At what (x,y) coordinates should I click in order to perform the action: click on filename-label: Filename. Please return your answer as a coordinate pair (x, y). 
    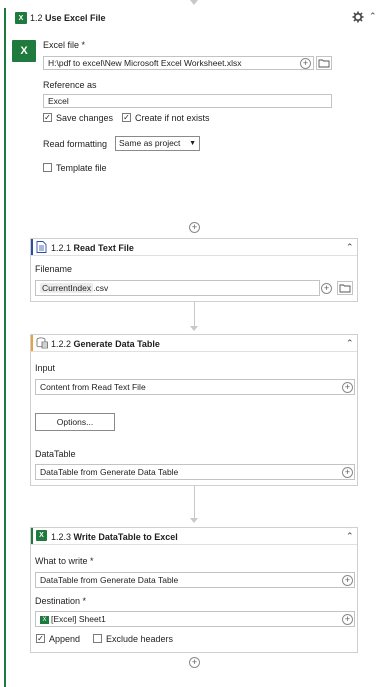
    Looking at the image, I should click on (54, 269).